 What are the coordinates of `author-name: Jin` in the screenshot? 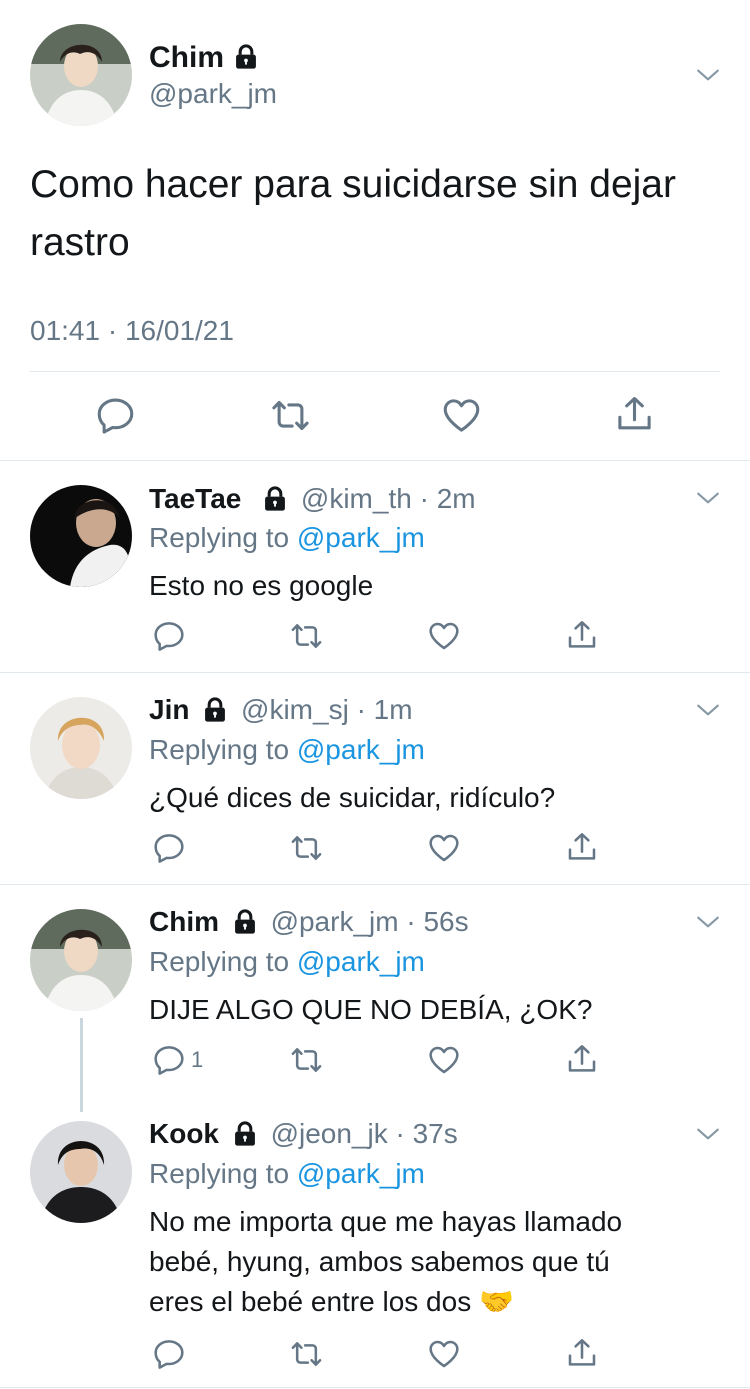 It's located at (169, 709).